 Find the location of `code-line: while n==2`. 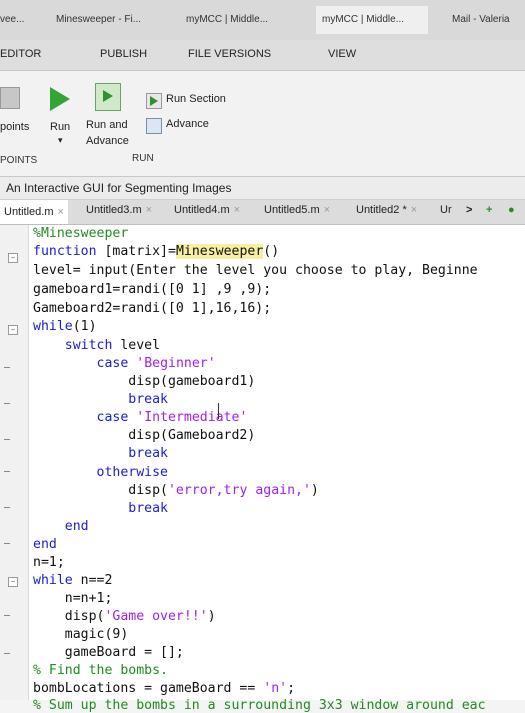

code-line: while n==2 is located at coordinates (72, 580).